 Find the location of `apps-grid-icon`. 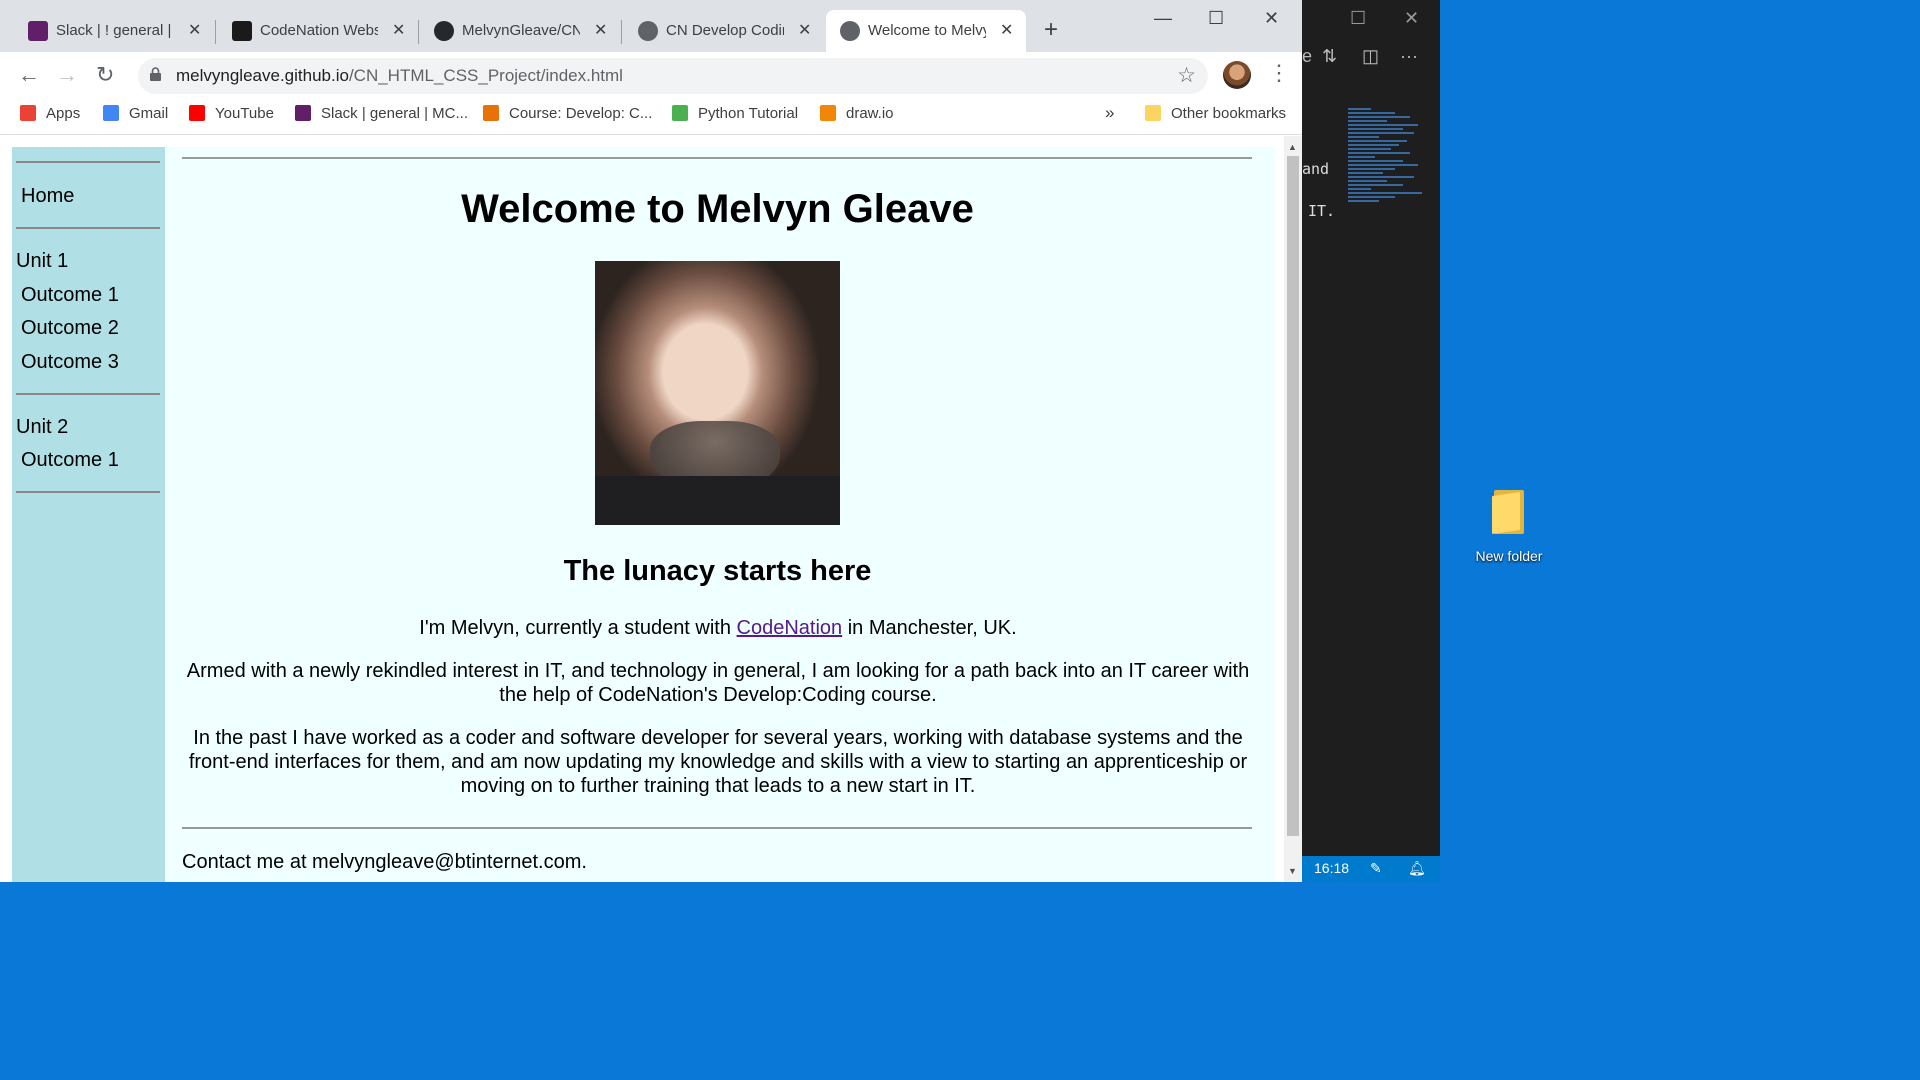

apps-grid-icon is located at coordinates (28, 113).